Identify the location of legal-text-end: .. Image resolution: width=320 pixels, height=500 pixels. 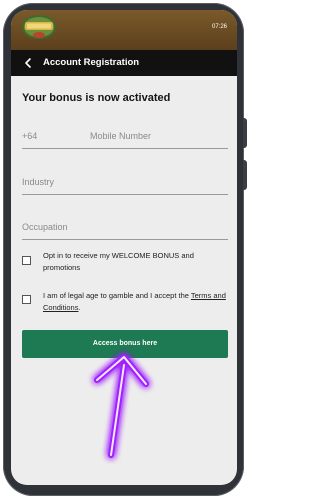
(79, 307).